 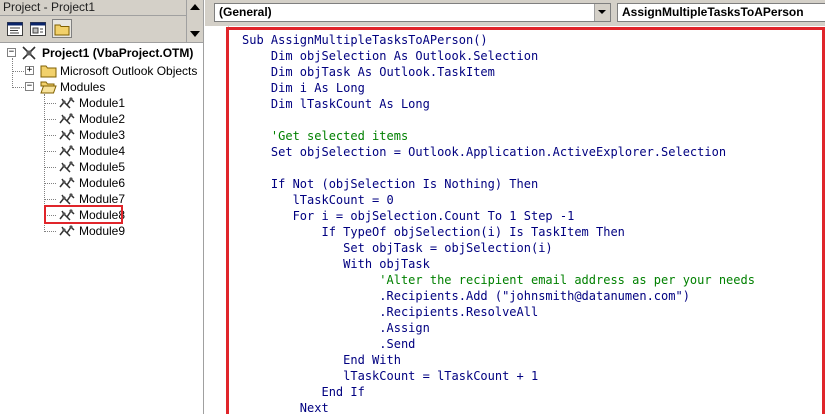 I want to click on tree-label-modules: Modules, so click(x=83, y=87).